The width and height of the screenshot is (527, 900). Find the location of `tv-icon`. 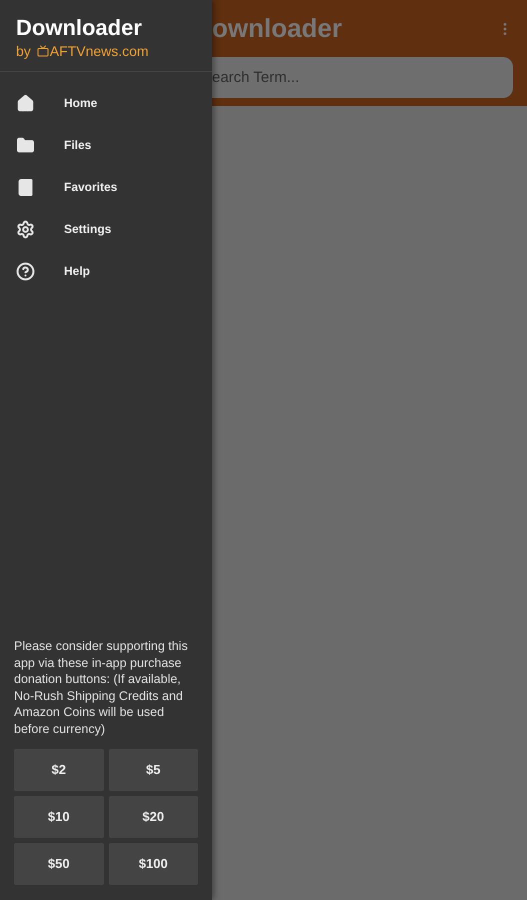

tv-icon is located at coordinates (42, 51).